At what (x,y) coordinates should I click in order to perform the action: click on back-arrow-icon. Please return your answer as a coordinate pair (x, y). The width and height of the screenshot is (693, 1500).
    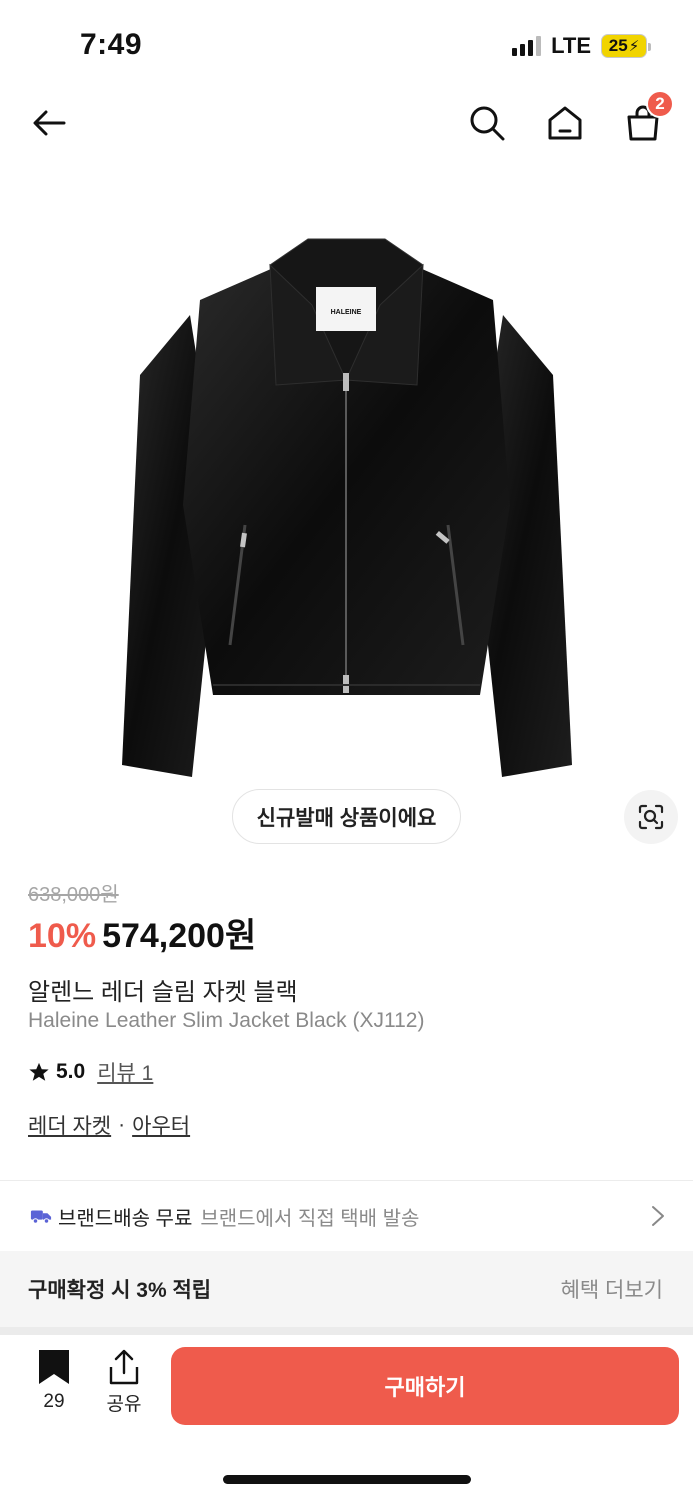
    Looking at the image, I should click on (49, 123).